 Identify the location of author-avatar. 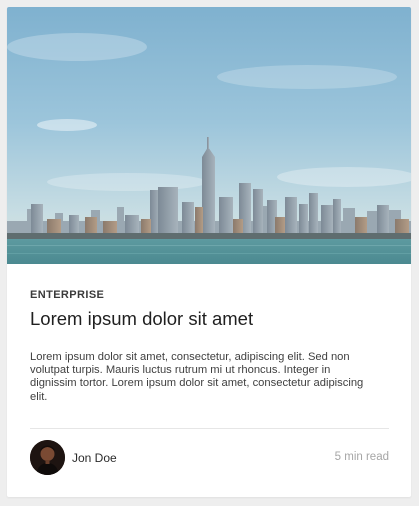
(47, 457).